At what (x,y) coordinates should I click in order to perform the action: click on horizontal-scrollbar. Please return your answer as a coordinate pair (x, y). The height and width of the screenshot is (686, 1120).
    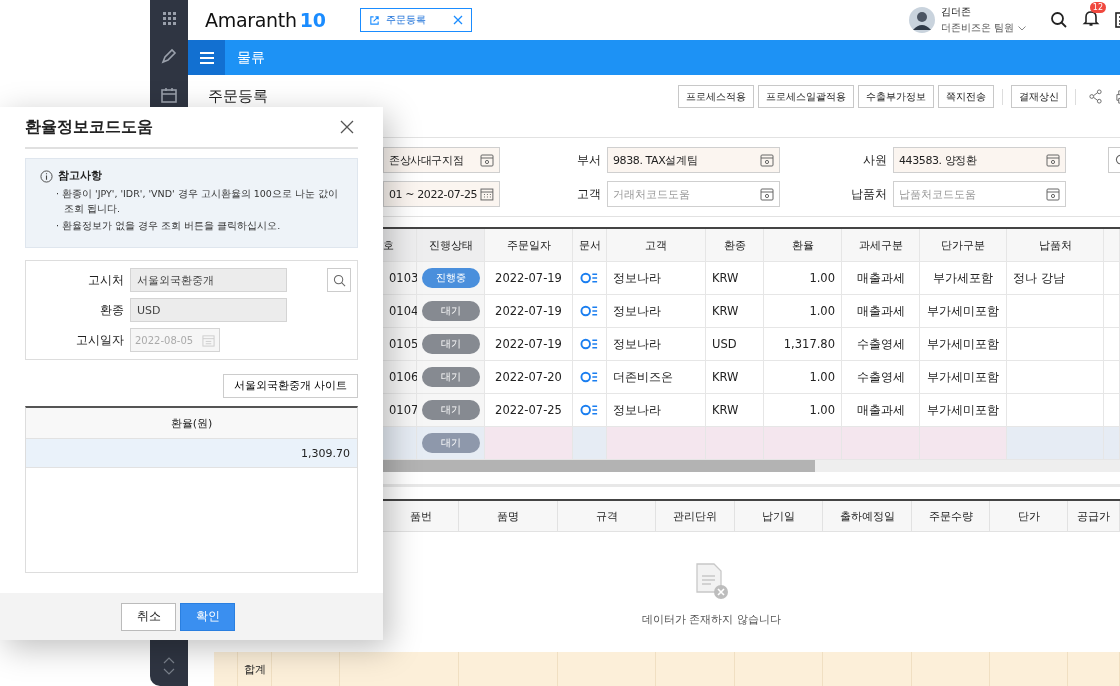
    Looking at the image, I should click on (751, 466).